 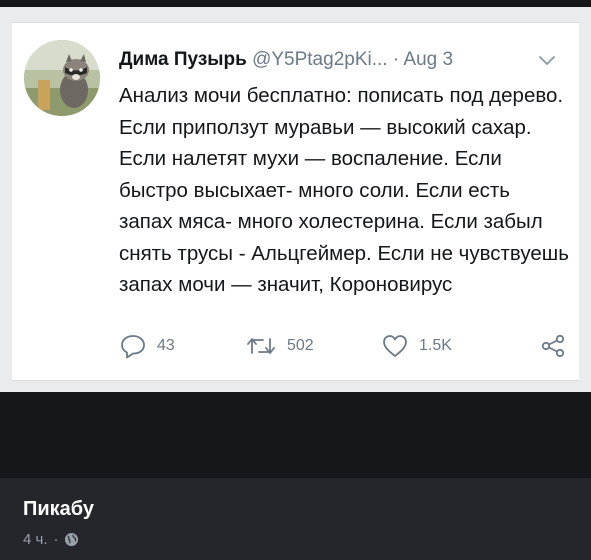 I want to click on raccoon-avatar, so click(x=62, y=78).